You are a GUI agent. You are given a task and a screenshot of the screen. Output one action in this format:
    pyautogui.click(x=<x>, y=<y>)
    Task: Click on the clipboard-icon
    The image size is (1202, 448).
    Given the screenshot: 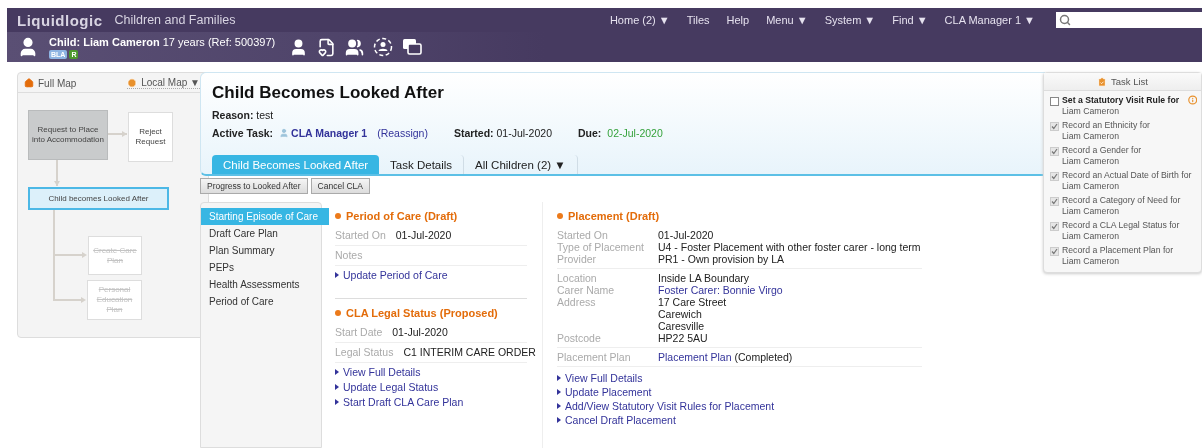 What is the action you would take?
    pyautogui.click(x=1102, y=81)
    